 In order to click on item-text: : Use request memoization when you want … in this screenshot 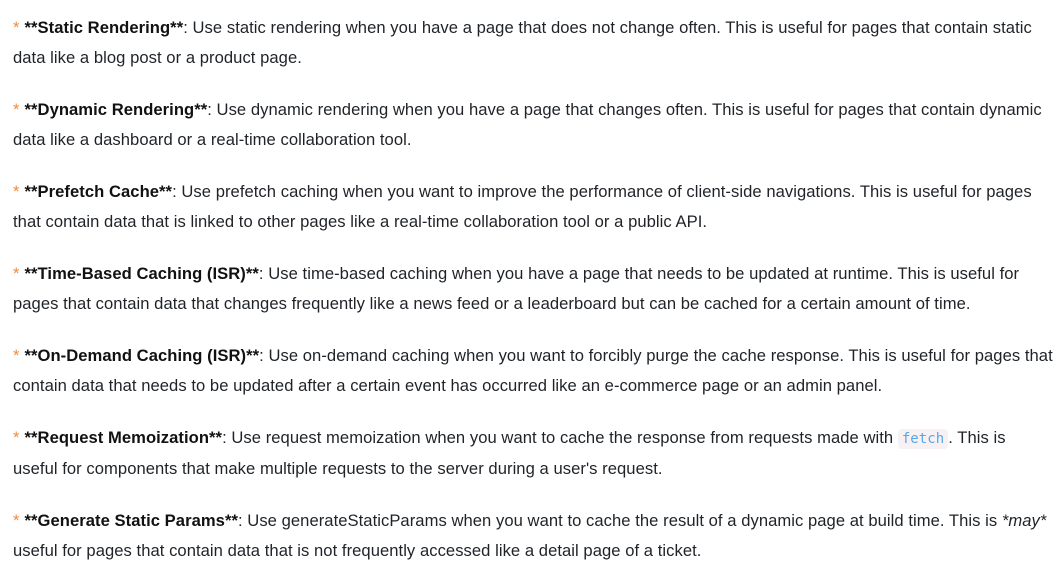, I will do `click(560, 437)`.